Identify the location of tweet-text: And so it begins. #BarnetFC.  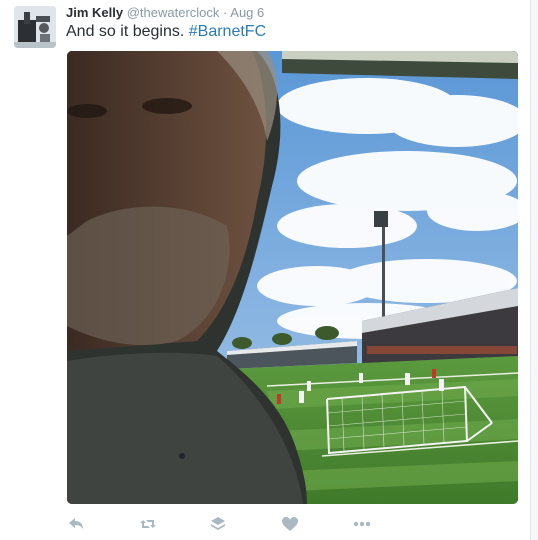
(166, 32).